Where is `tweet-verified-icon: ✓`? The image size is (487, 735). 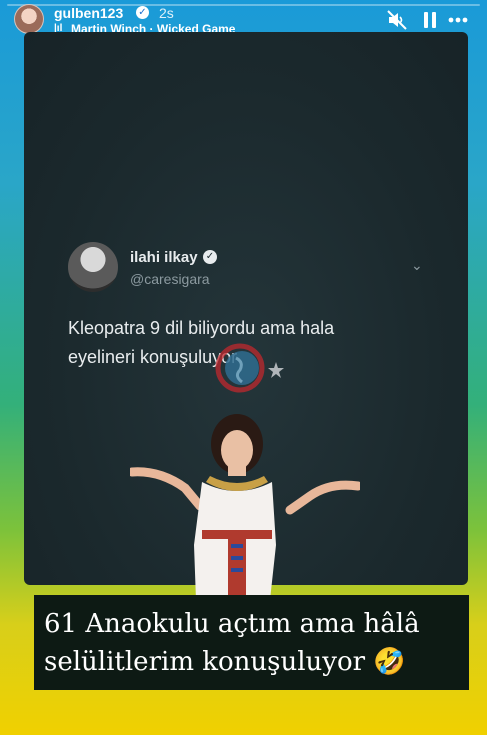 tweet-verified-icon: ✓ is located at coordinates (210, 257).